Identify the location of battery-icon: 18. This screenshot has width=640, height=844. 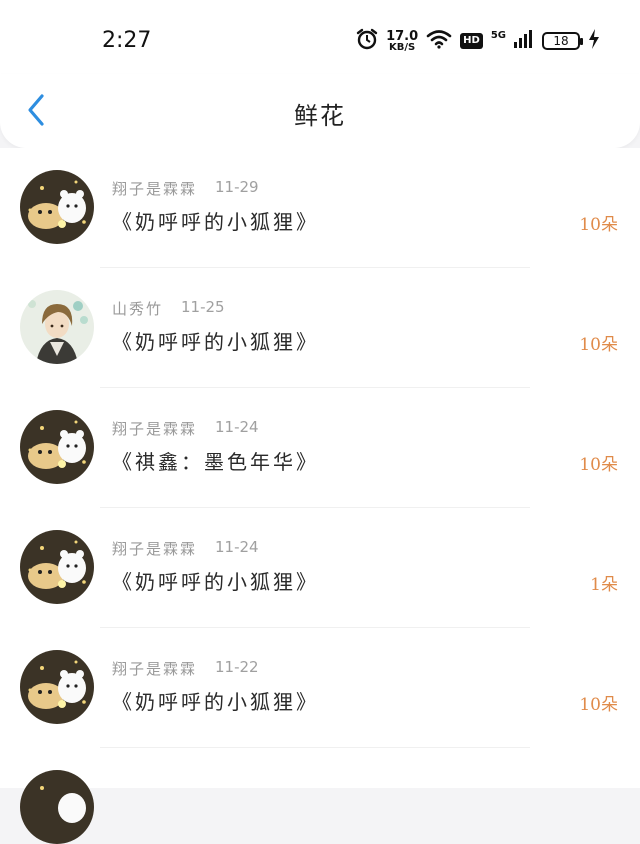
(562, 41).